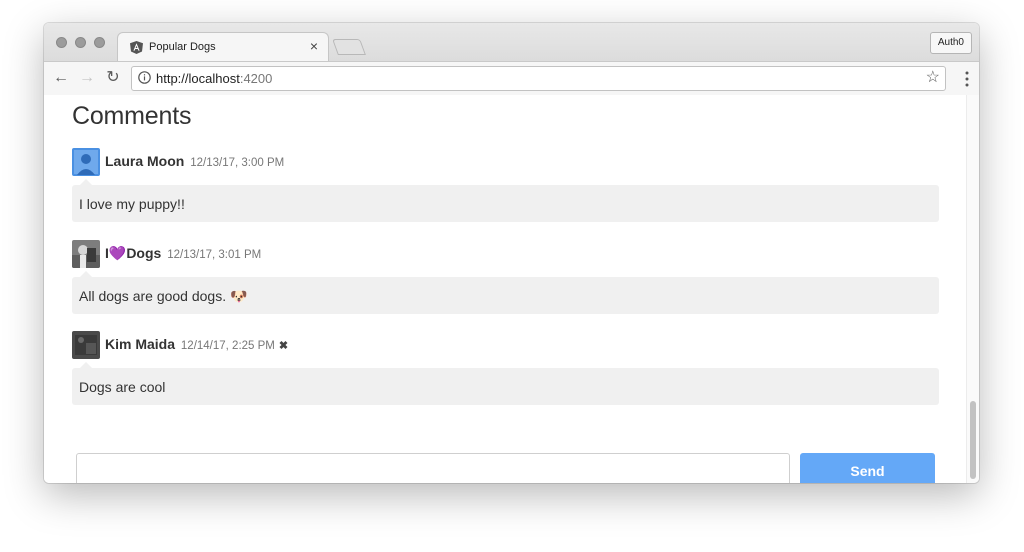 This screenshot has height=552, width=1024. Describe the element at coordinates (136, 47) in the screenshot. I see `angular-icon` at that location.